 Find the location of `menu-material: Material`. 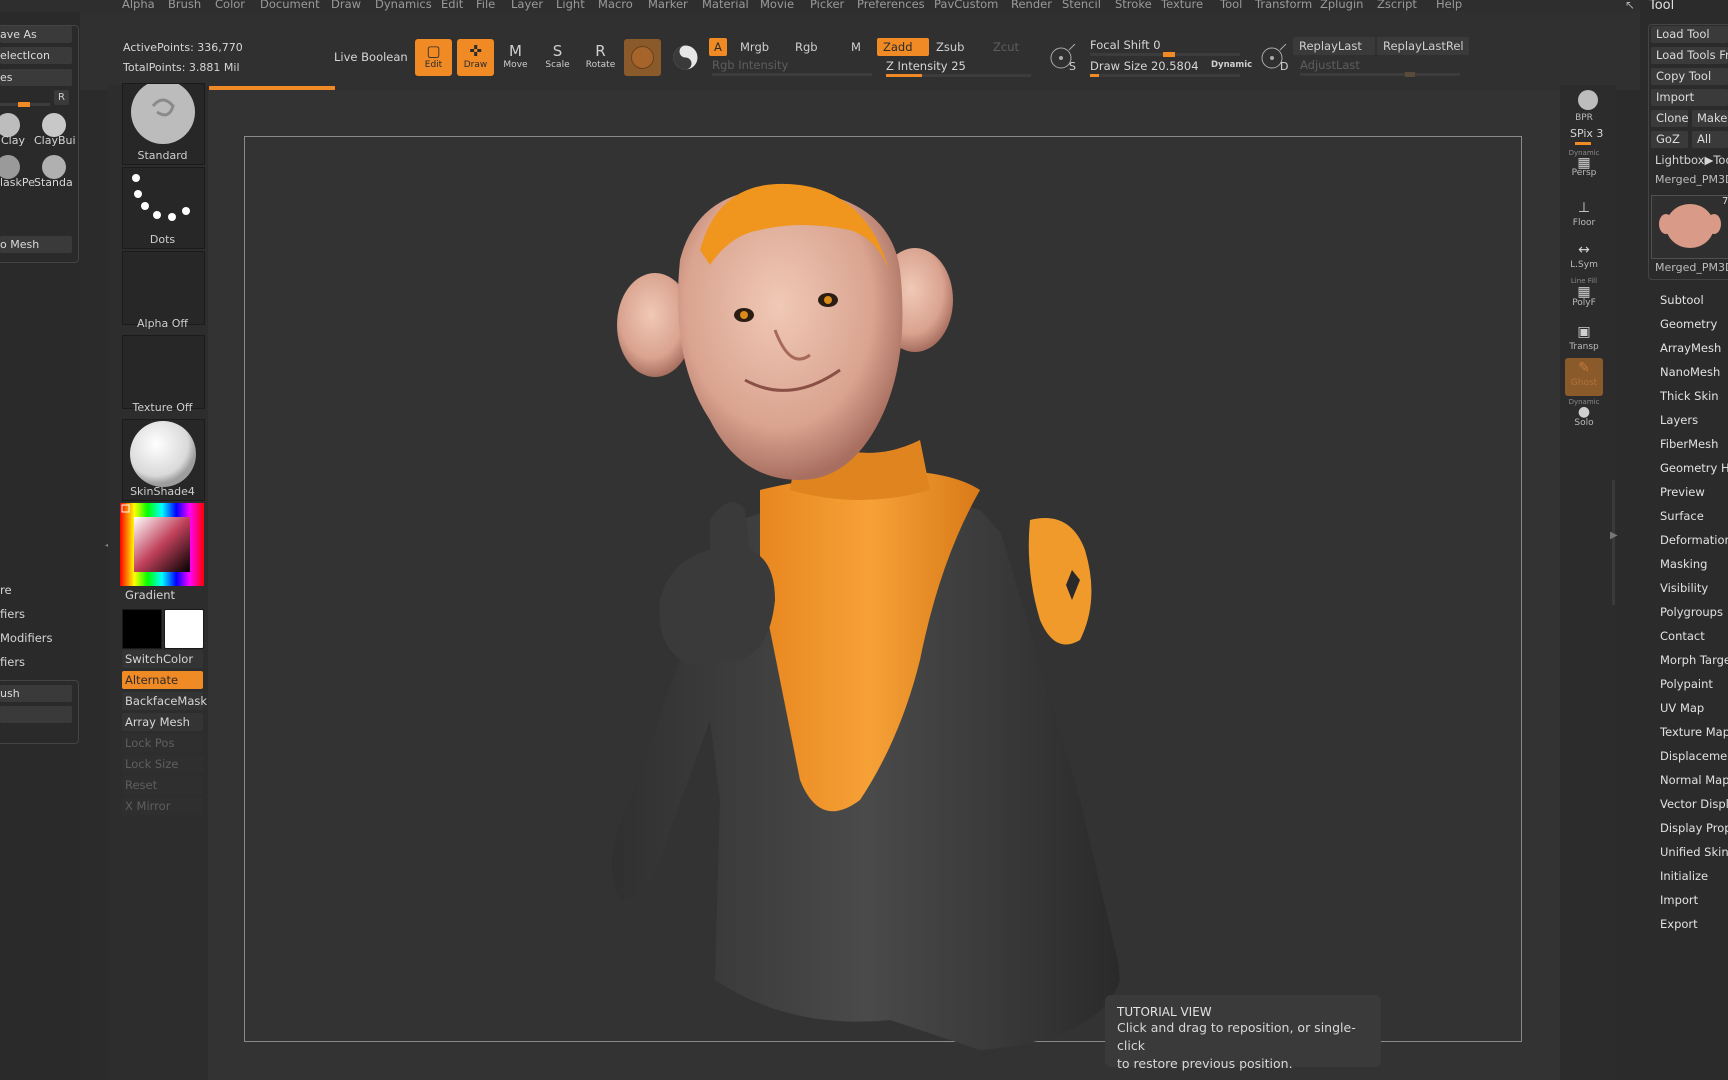

menu-material: Material is located at coordinates (725, 5).